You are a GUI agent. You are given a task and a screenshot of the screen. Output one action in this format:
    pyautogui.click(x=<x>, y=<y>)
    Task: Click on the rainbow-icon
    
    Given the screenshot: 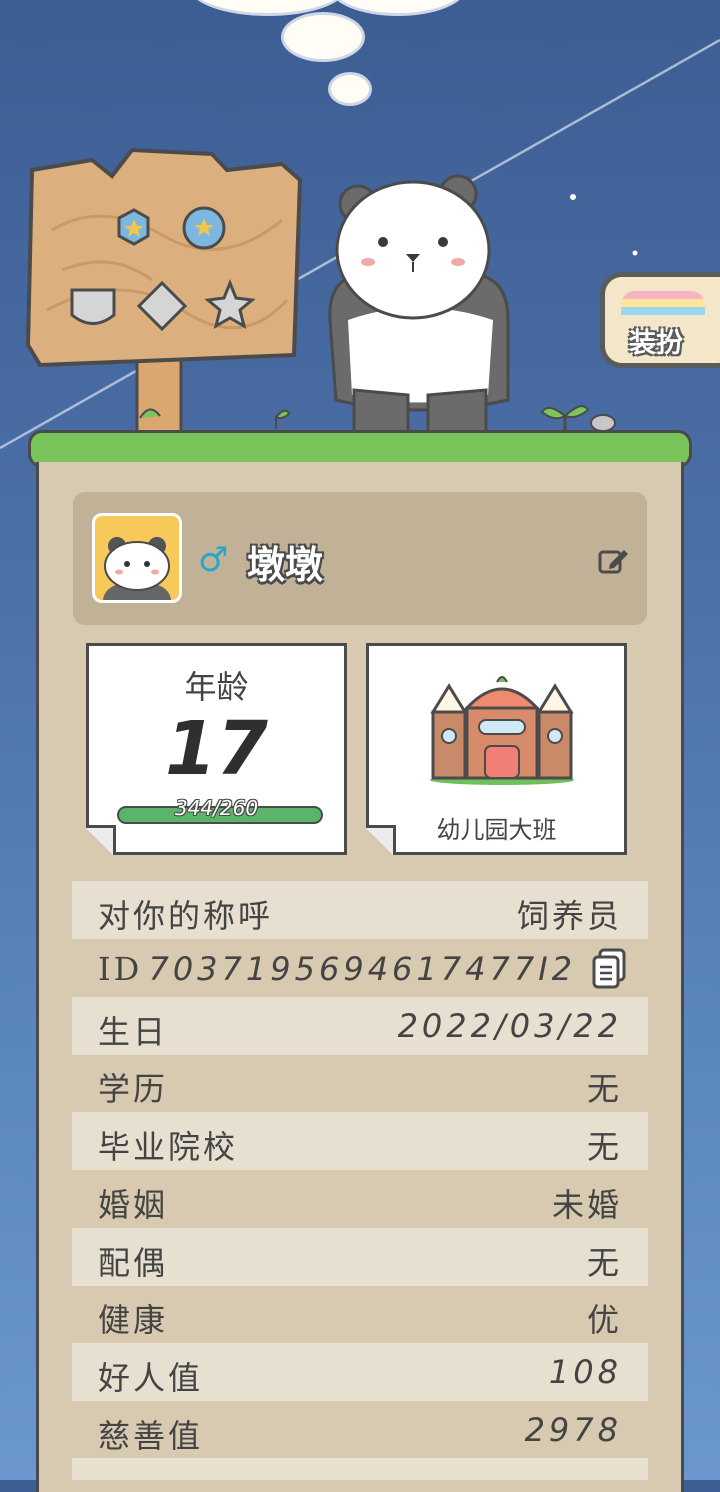 What is the action you would take?
    pyautogui.click(x=663, y=303)
    